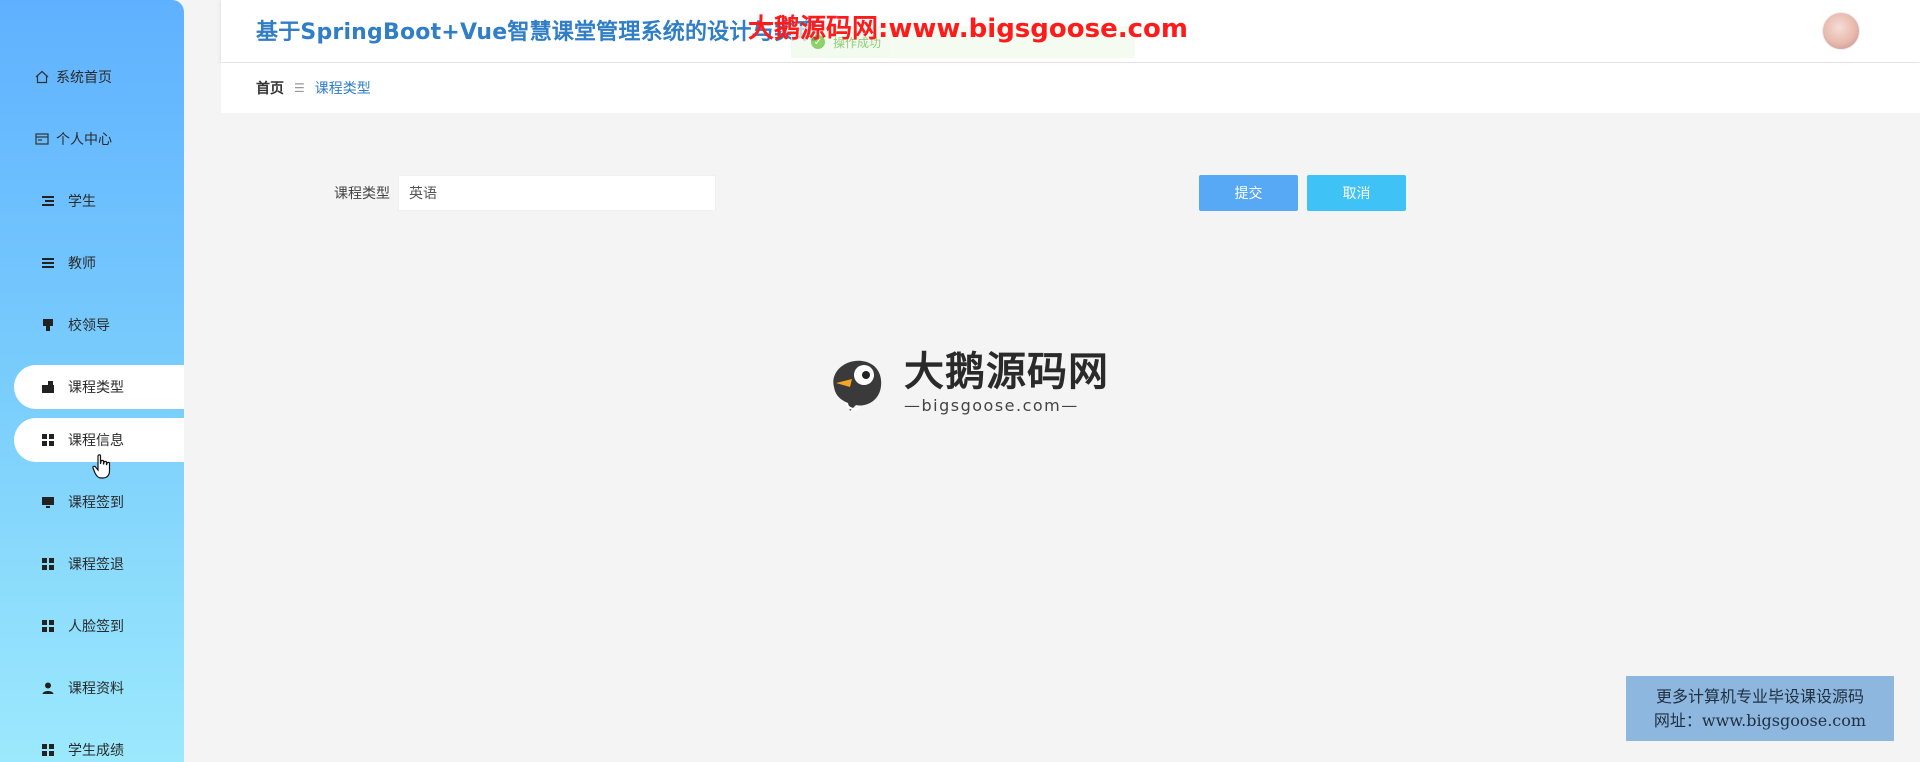  I want to click on sidebar-item-teacher: 教师, so click(92, 263).